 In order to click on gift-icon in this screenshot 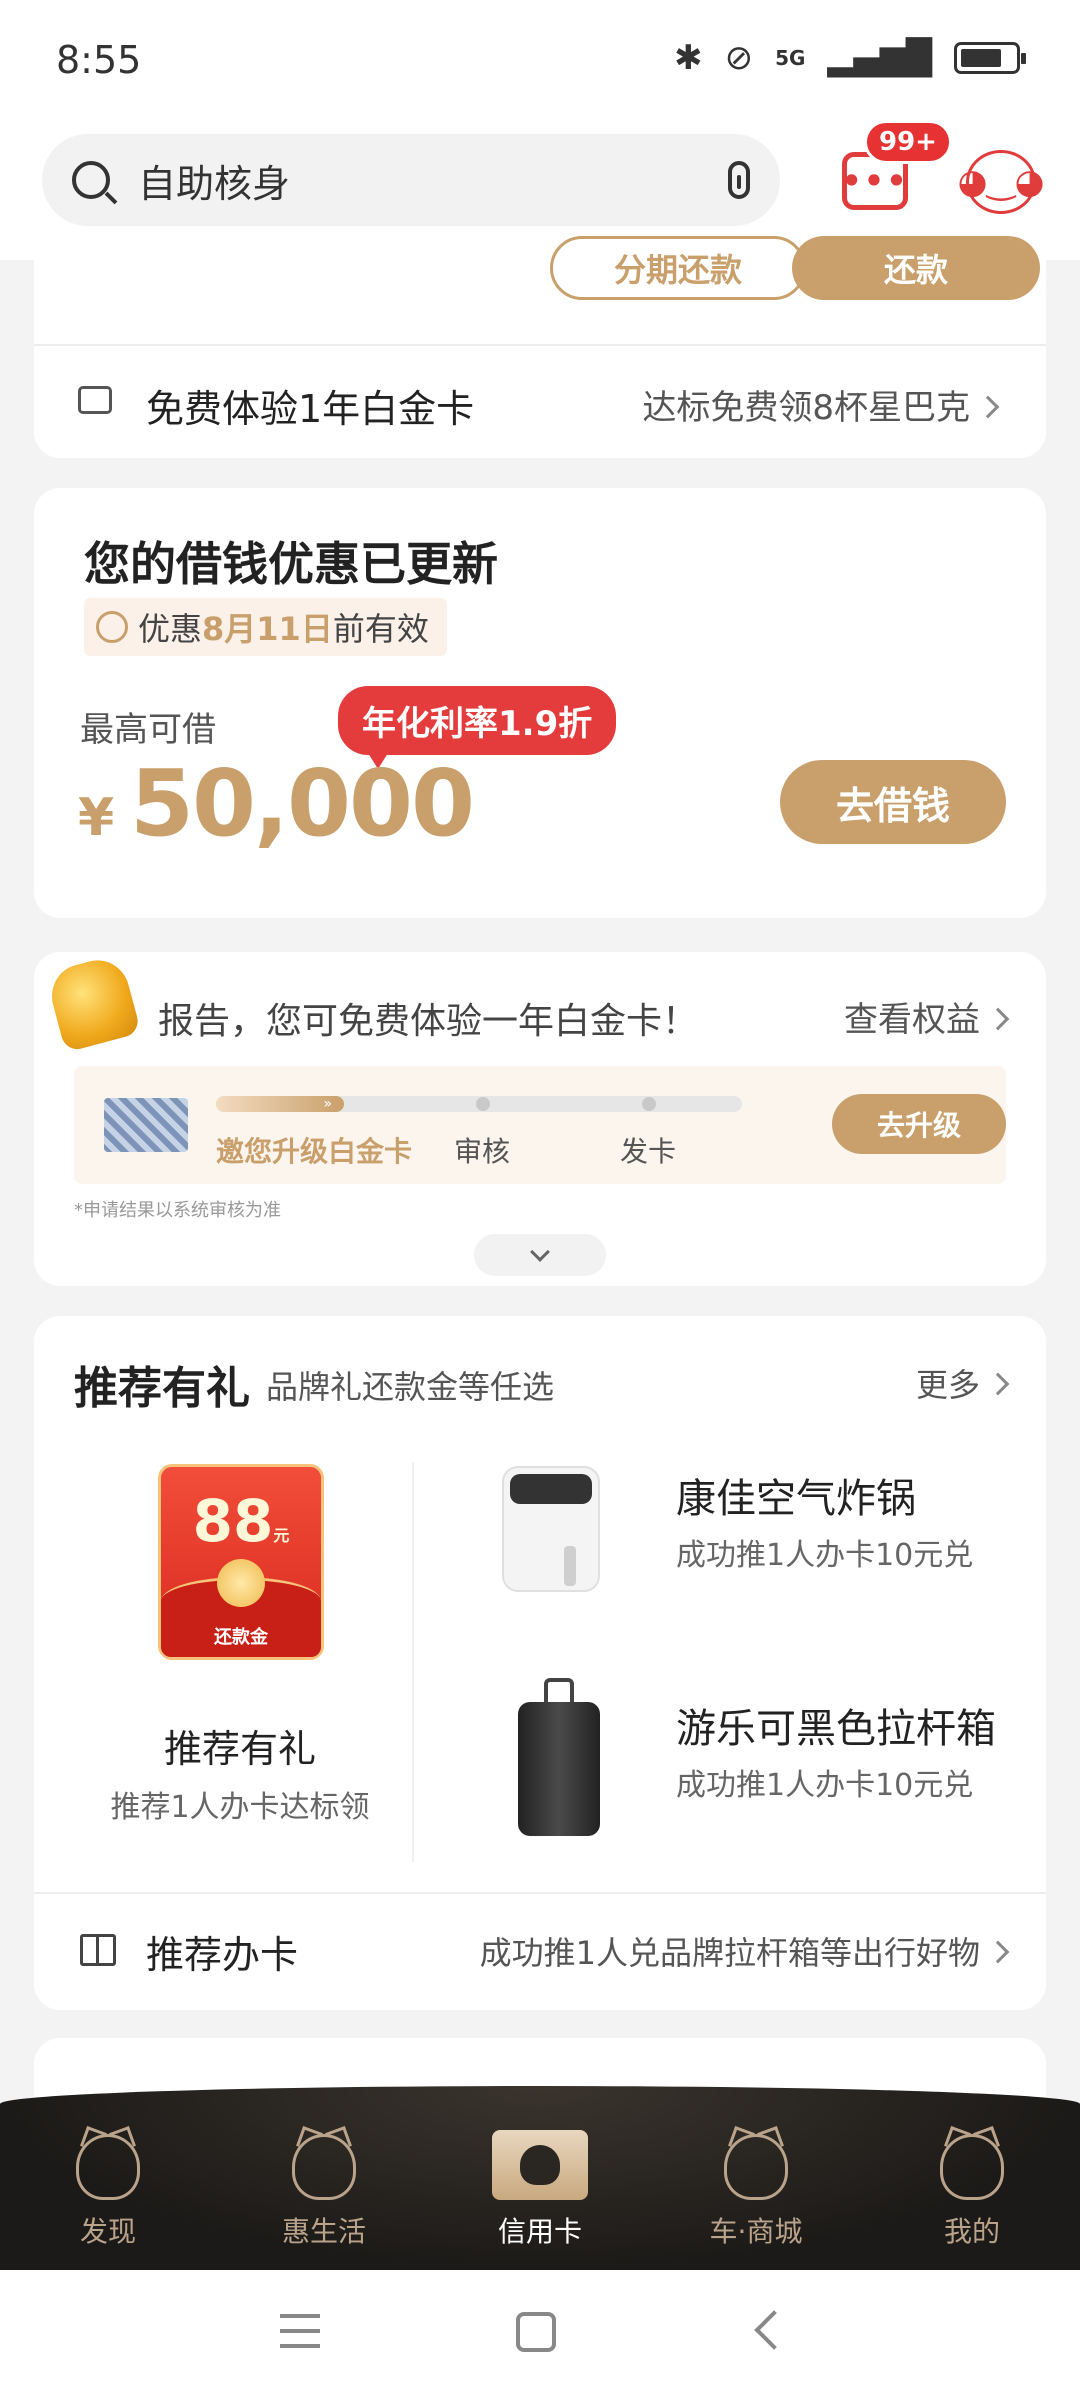, I will do `click(98, 1950)`.